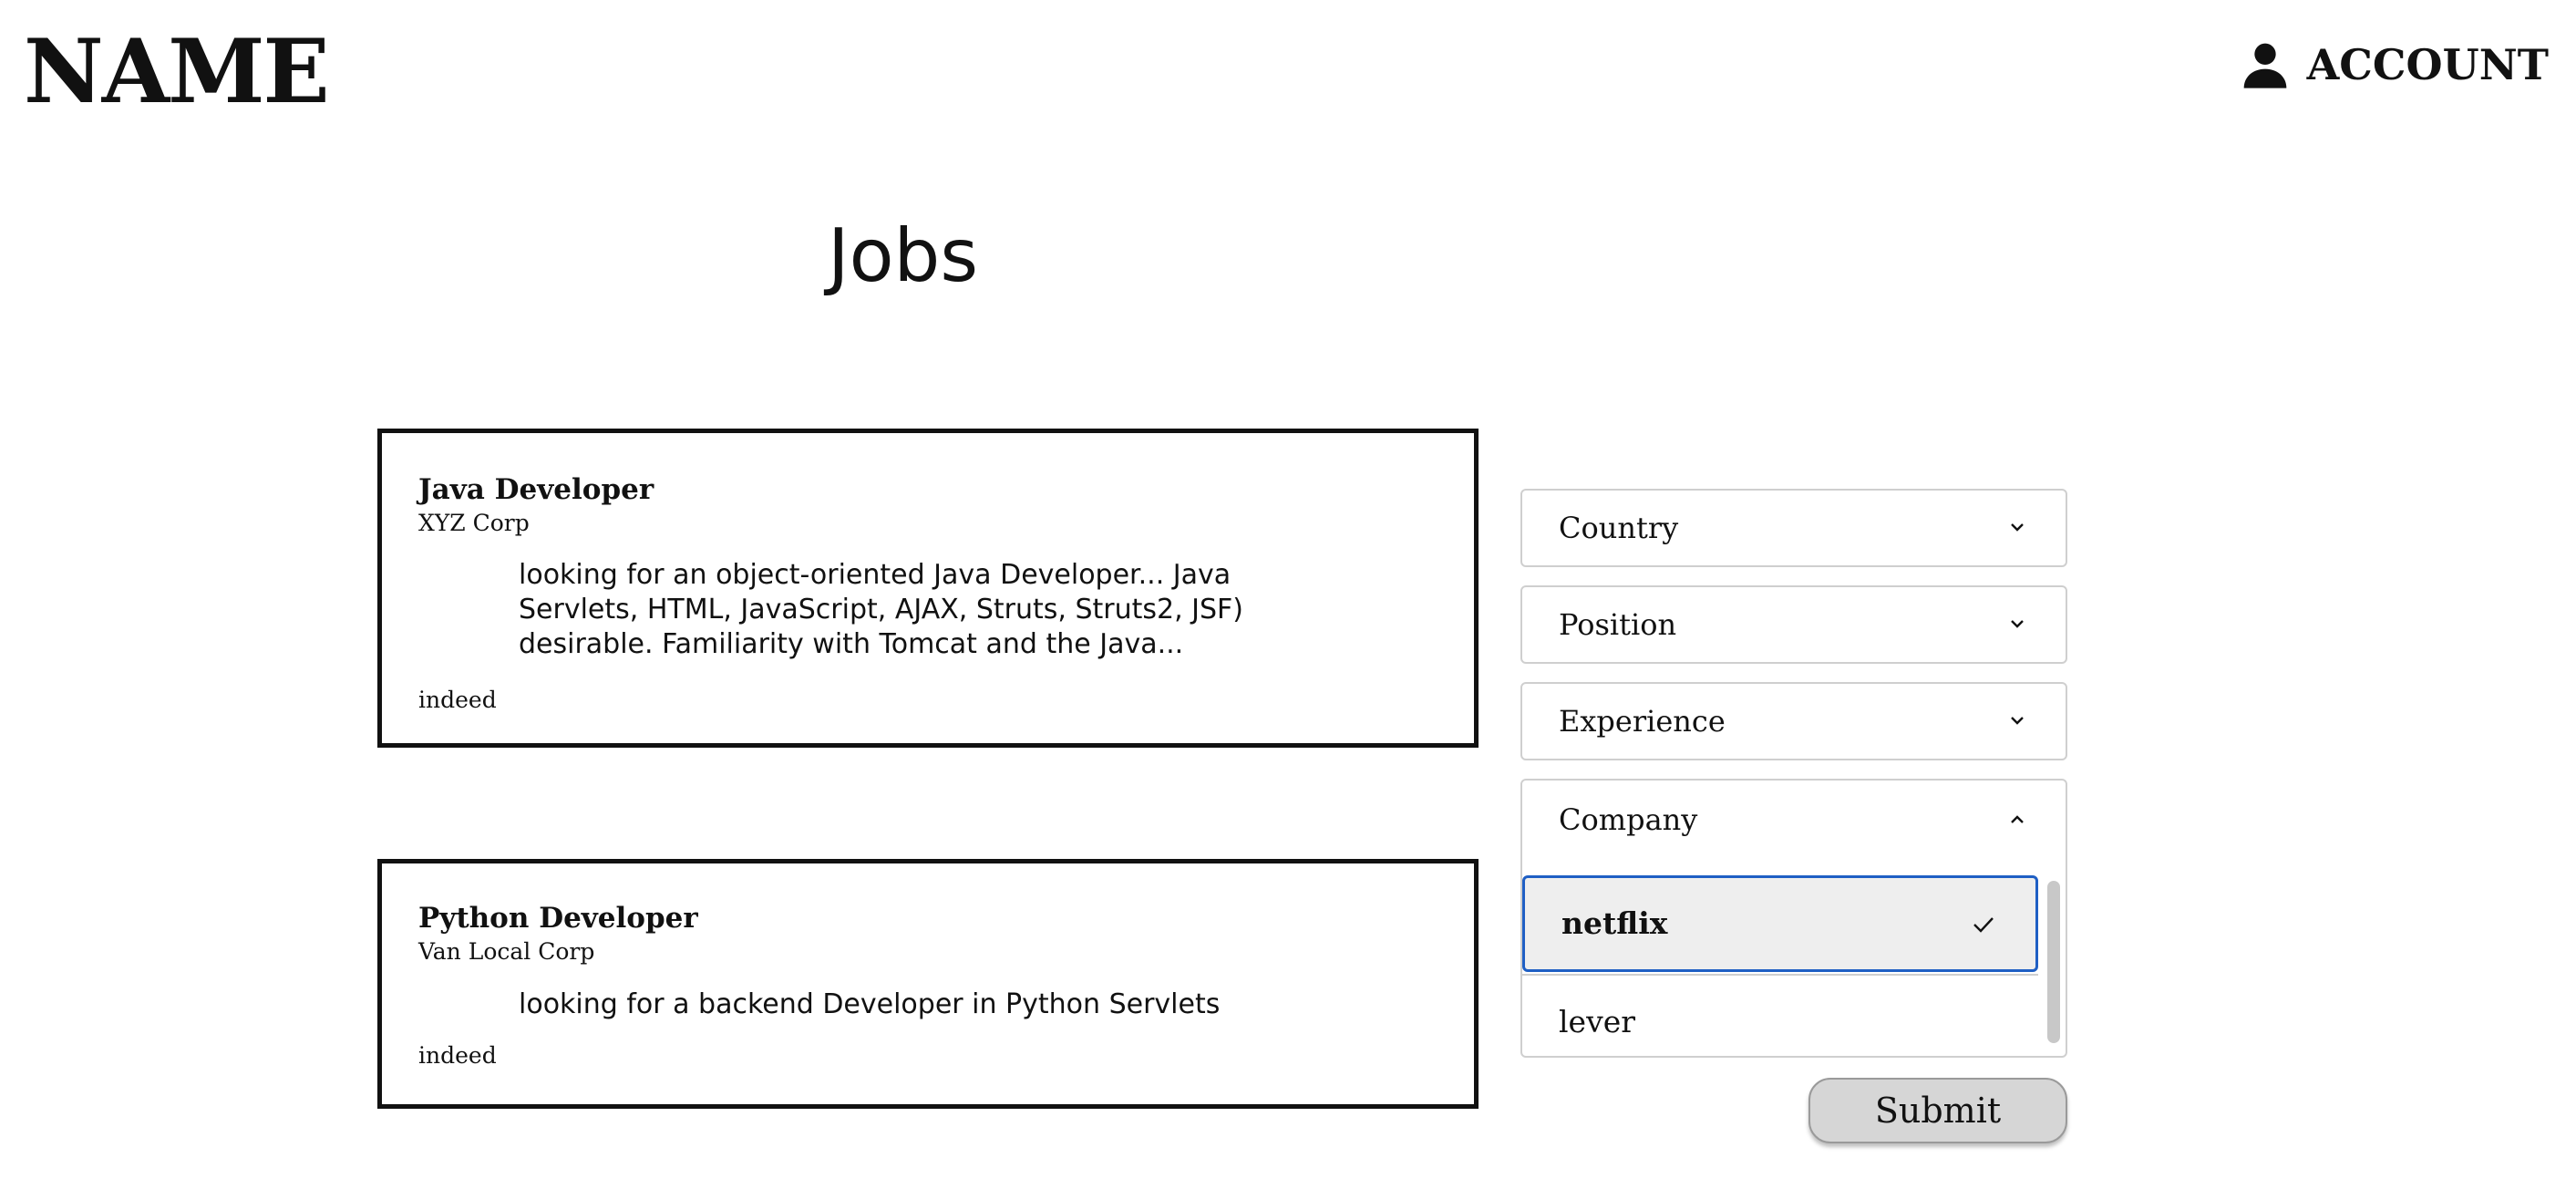 This screenshot has width=2576, height=1189. What do you see at coordinates (1780, 924) in the screenshot?
I see `company-option-netflix: netflix` at bounding box center [1780, 924].